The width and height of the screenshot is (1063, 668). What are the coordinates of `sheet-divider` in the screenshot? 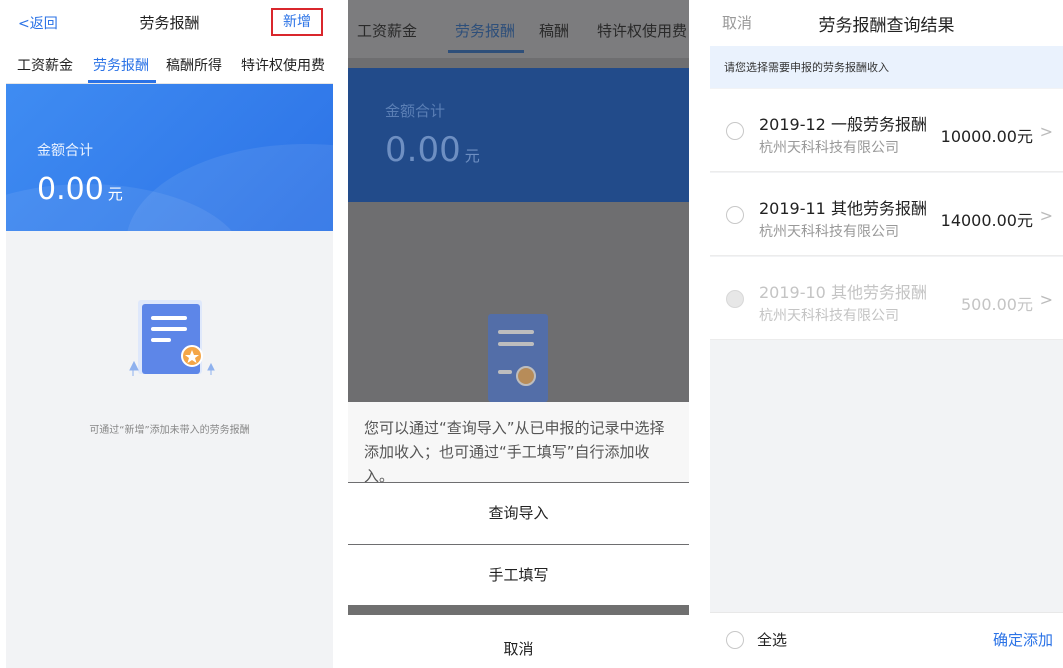 It's located at (518, 610).